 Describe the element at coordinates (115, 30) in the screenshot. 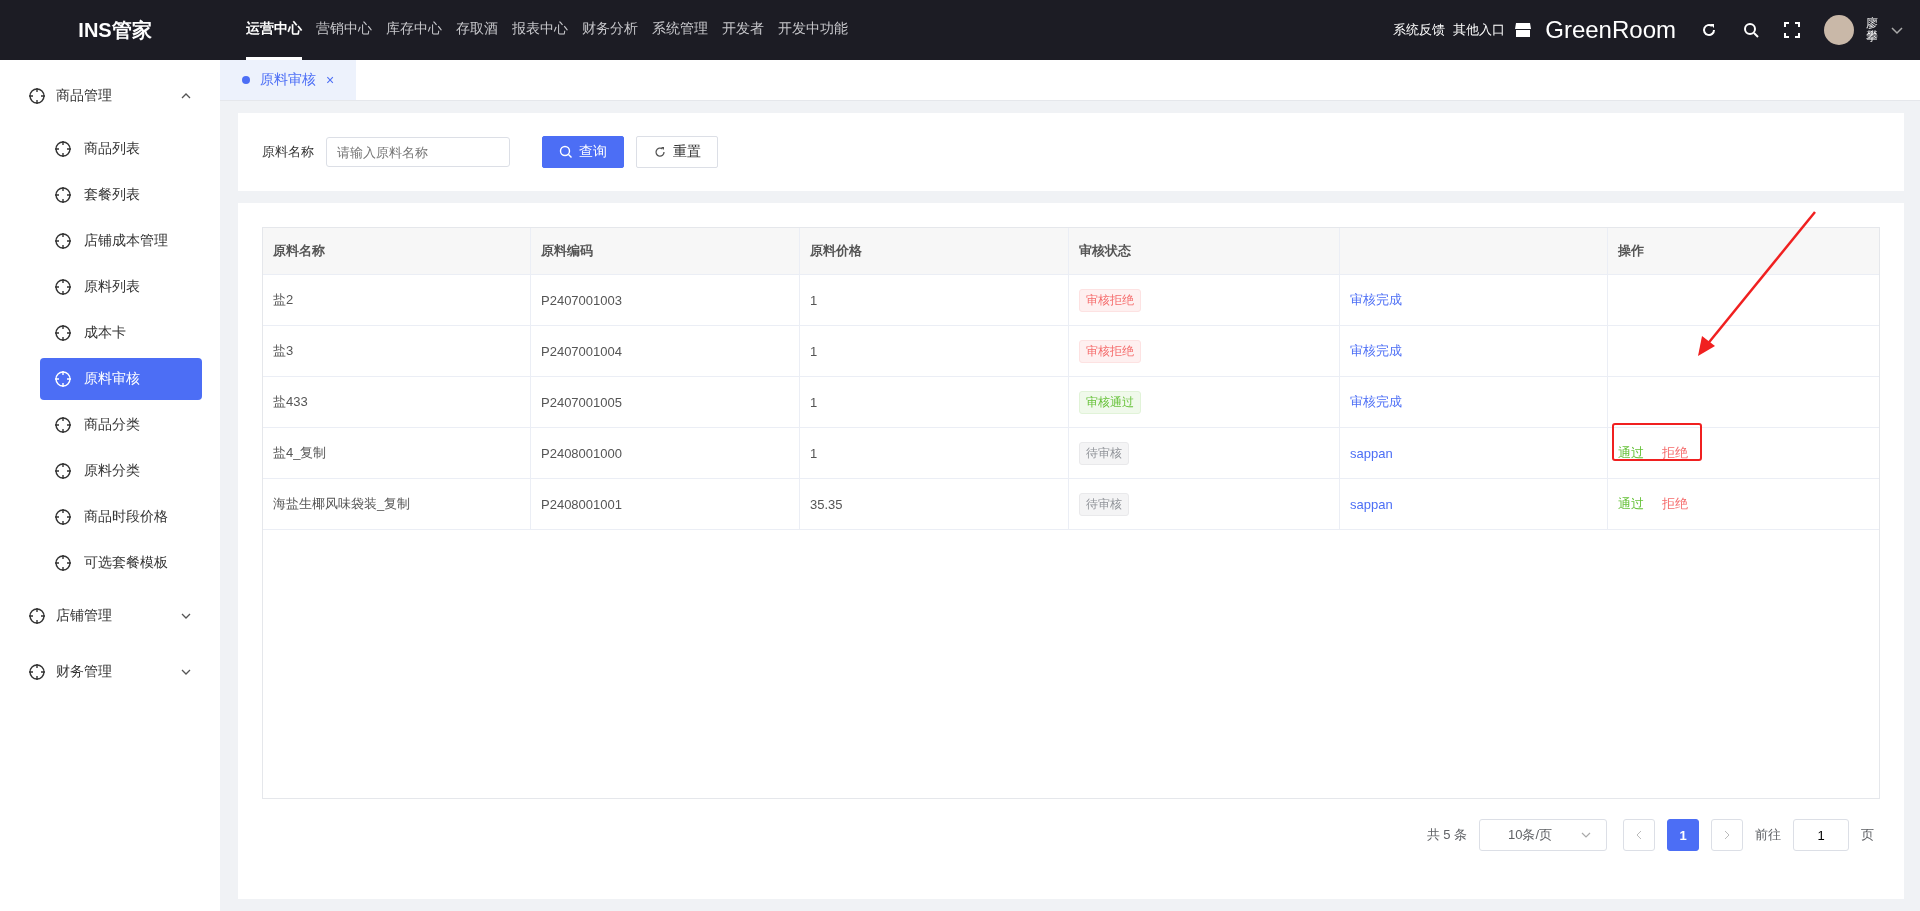

I see `app-logo: INS管家` at that location.